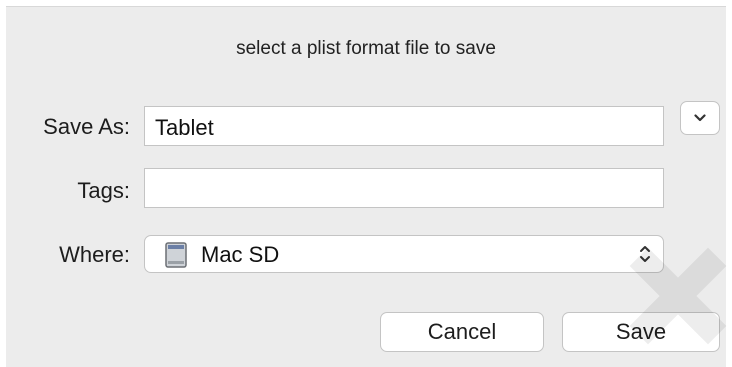 This screenshot has height=367, width=732. I want to click on where-value: Mac SD, so click(240, 254).